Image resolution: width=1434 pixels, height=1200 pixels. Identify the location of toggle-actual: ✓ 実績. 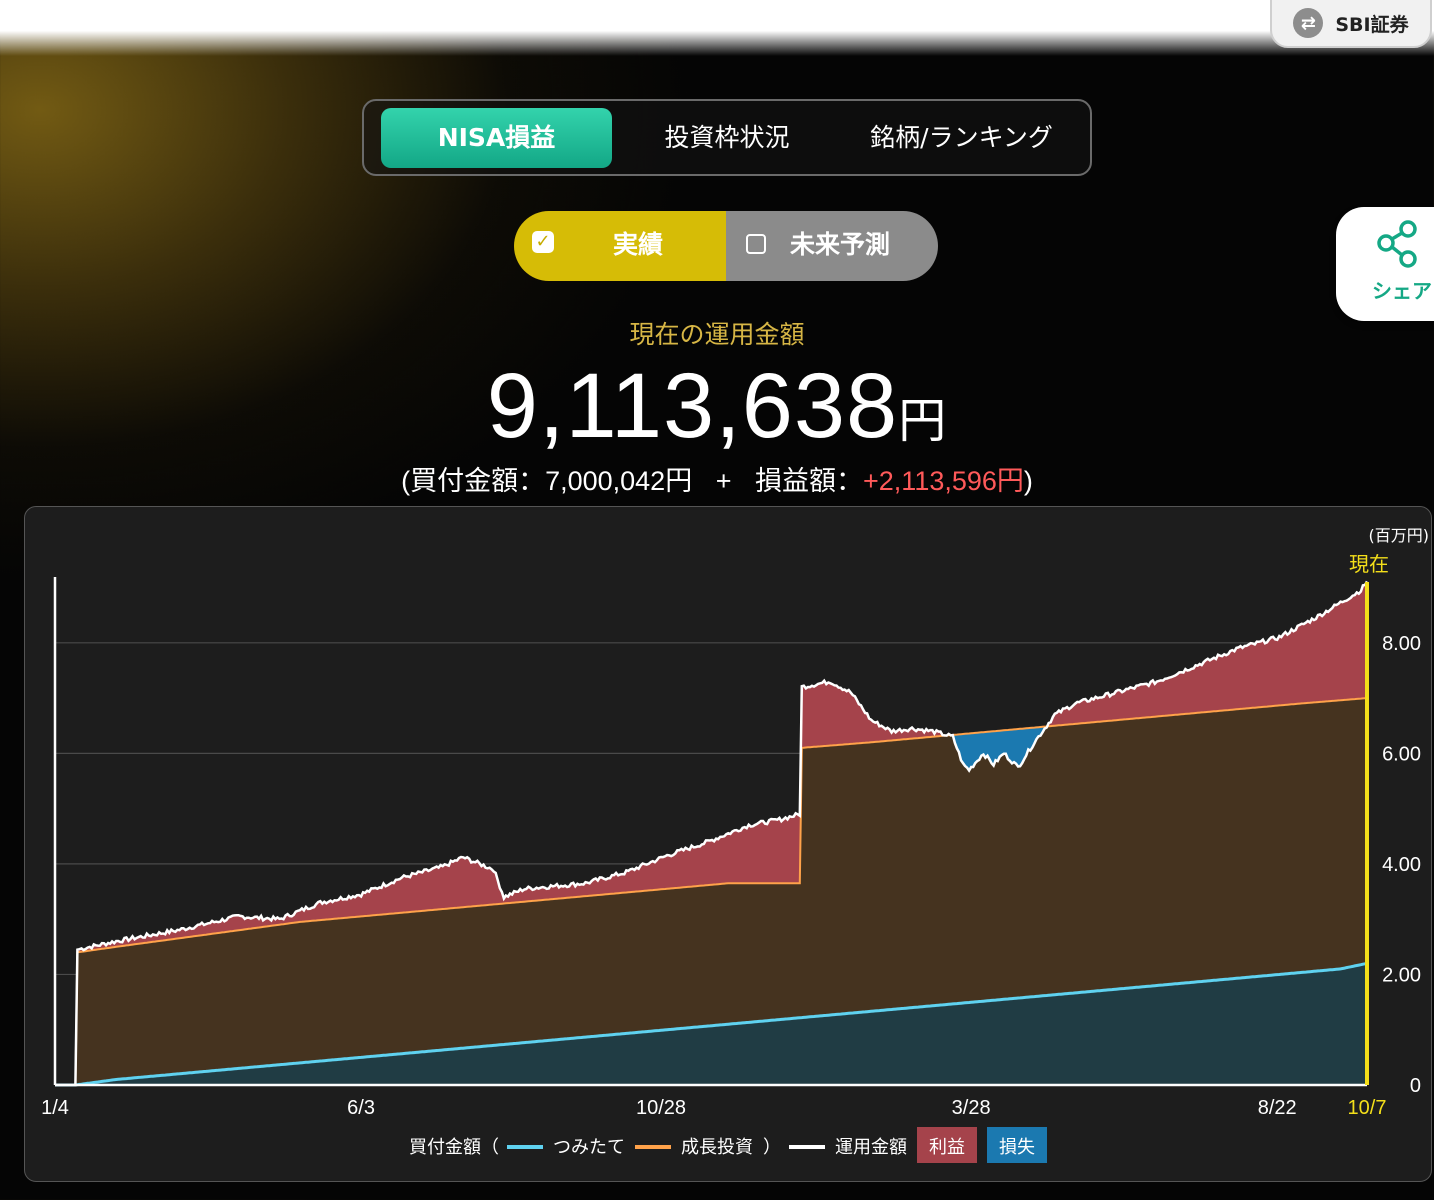
(620, 246).